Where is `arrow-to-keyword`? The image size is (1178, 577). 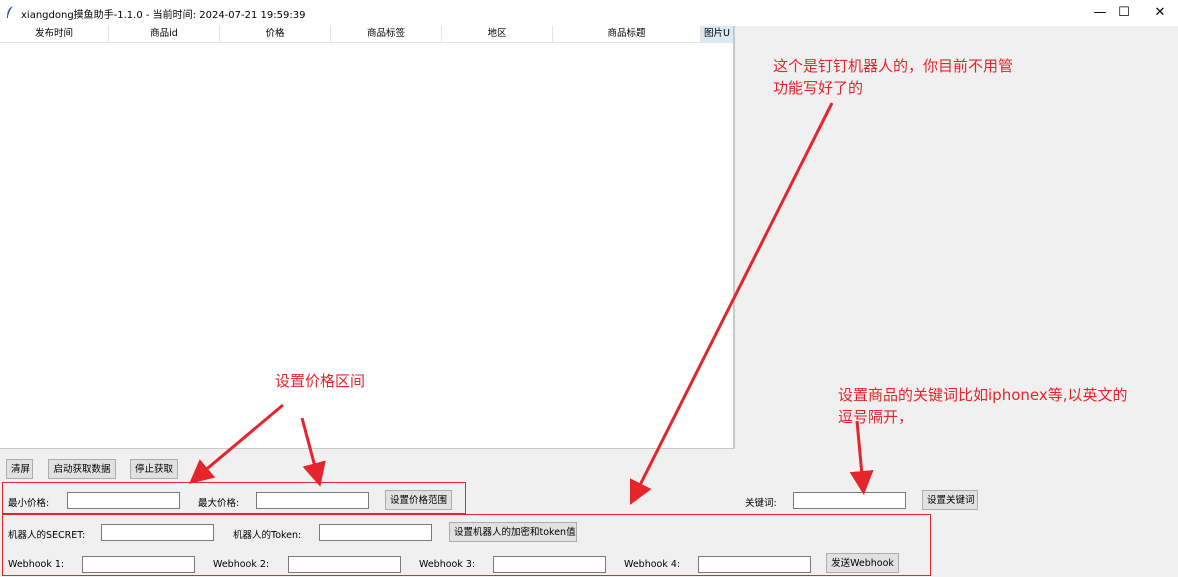
arrow-to-keyword is located at coordinates (861, 457).